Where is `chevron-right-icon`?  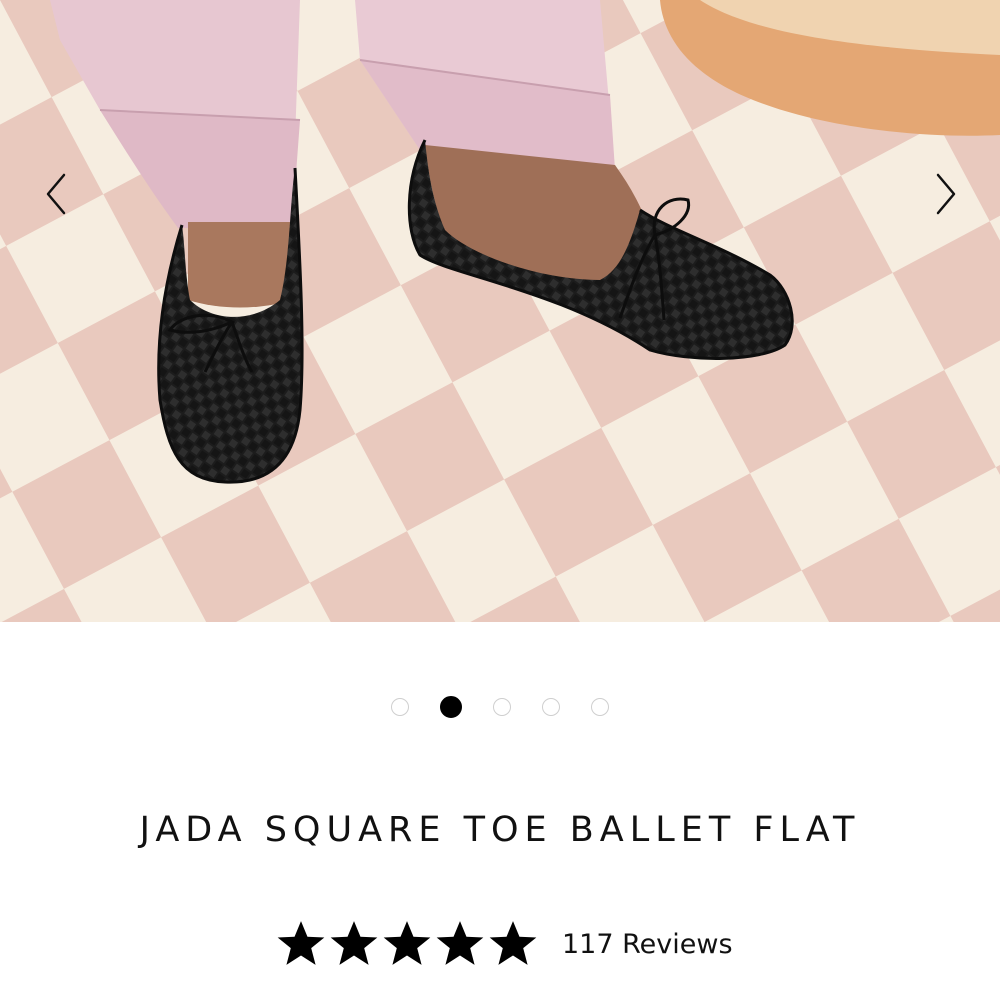 chevron-right-icon is located at coordinates (946, 194).